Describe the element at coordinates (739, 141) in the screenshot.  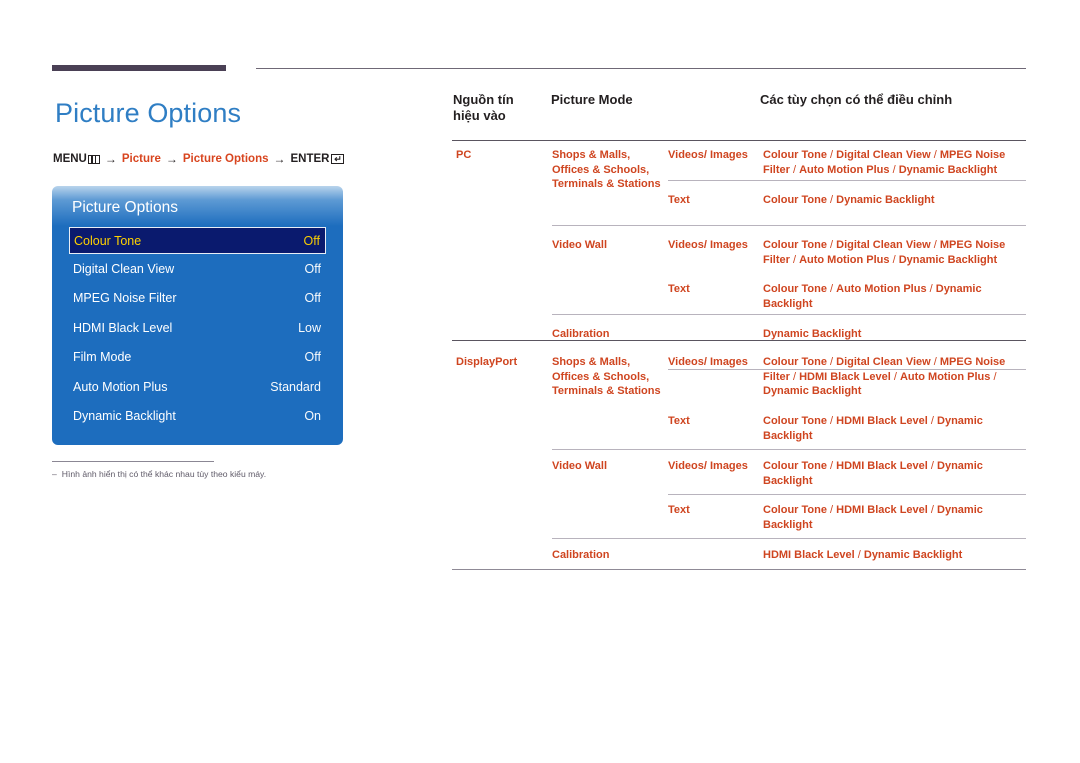
I see `table-header-rule` at that location.